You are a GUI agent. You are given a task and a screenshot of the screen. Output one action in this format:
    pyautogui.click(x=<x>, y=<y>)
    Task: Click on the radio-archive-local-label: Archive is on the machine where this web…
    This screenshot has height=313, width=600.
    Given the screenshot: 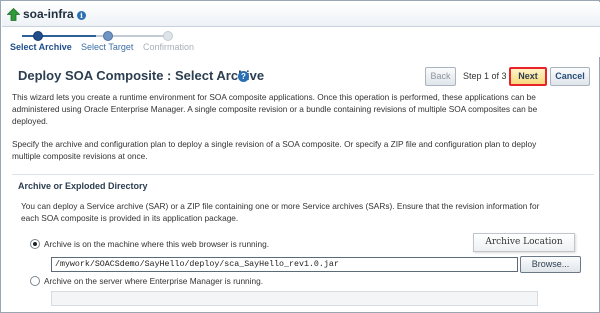 What is the action you would take?
    pyautogui.click(x=156, y=244)
    